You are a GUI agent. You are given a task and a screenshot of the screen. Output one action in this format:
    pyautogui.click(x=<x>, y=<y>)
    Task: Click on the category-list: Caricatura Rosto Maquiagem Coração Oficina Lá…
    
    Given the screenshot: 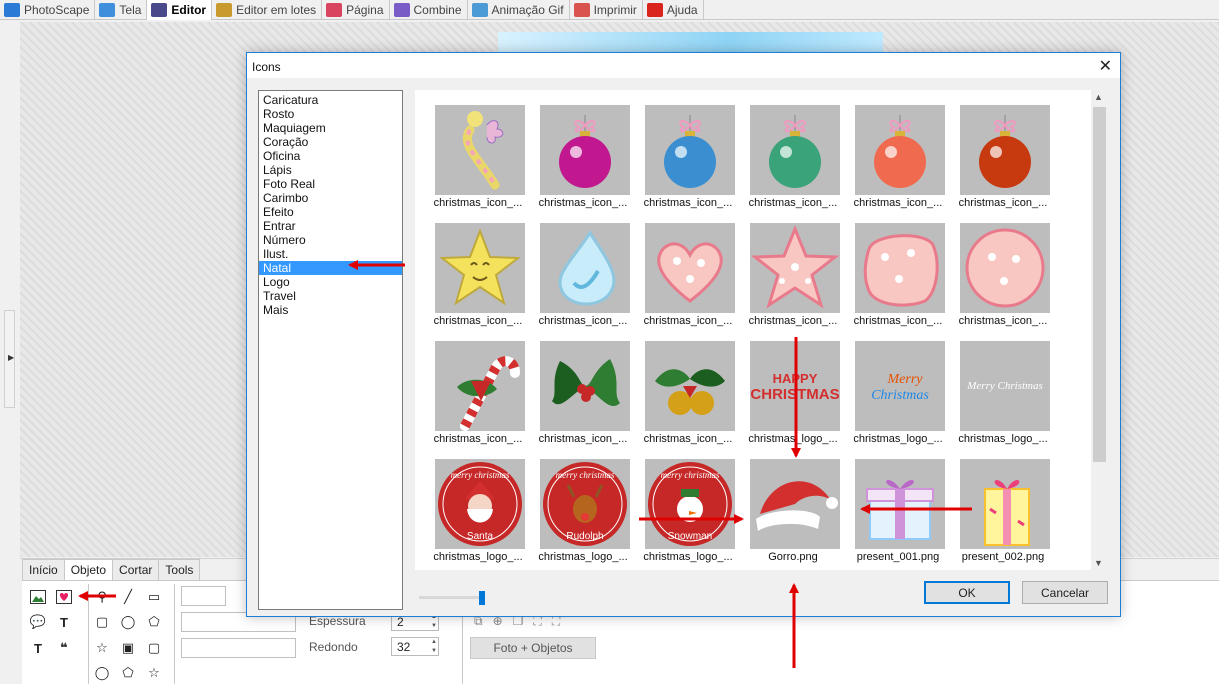 What is the action you would take?
    pyautogui.click(x=330, y=350)
    